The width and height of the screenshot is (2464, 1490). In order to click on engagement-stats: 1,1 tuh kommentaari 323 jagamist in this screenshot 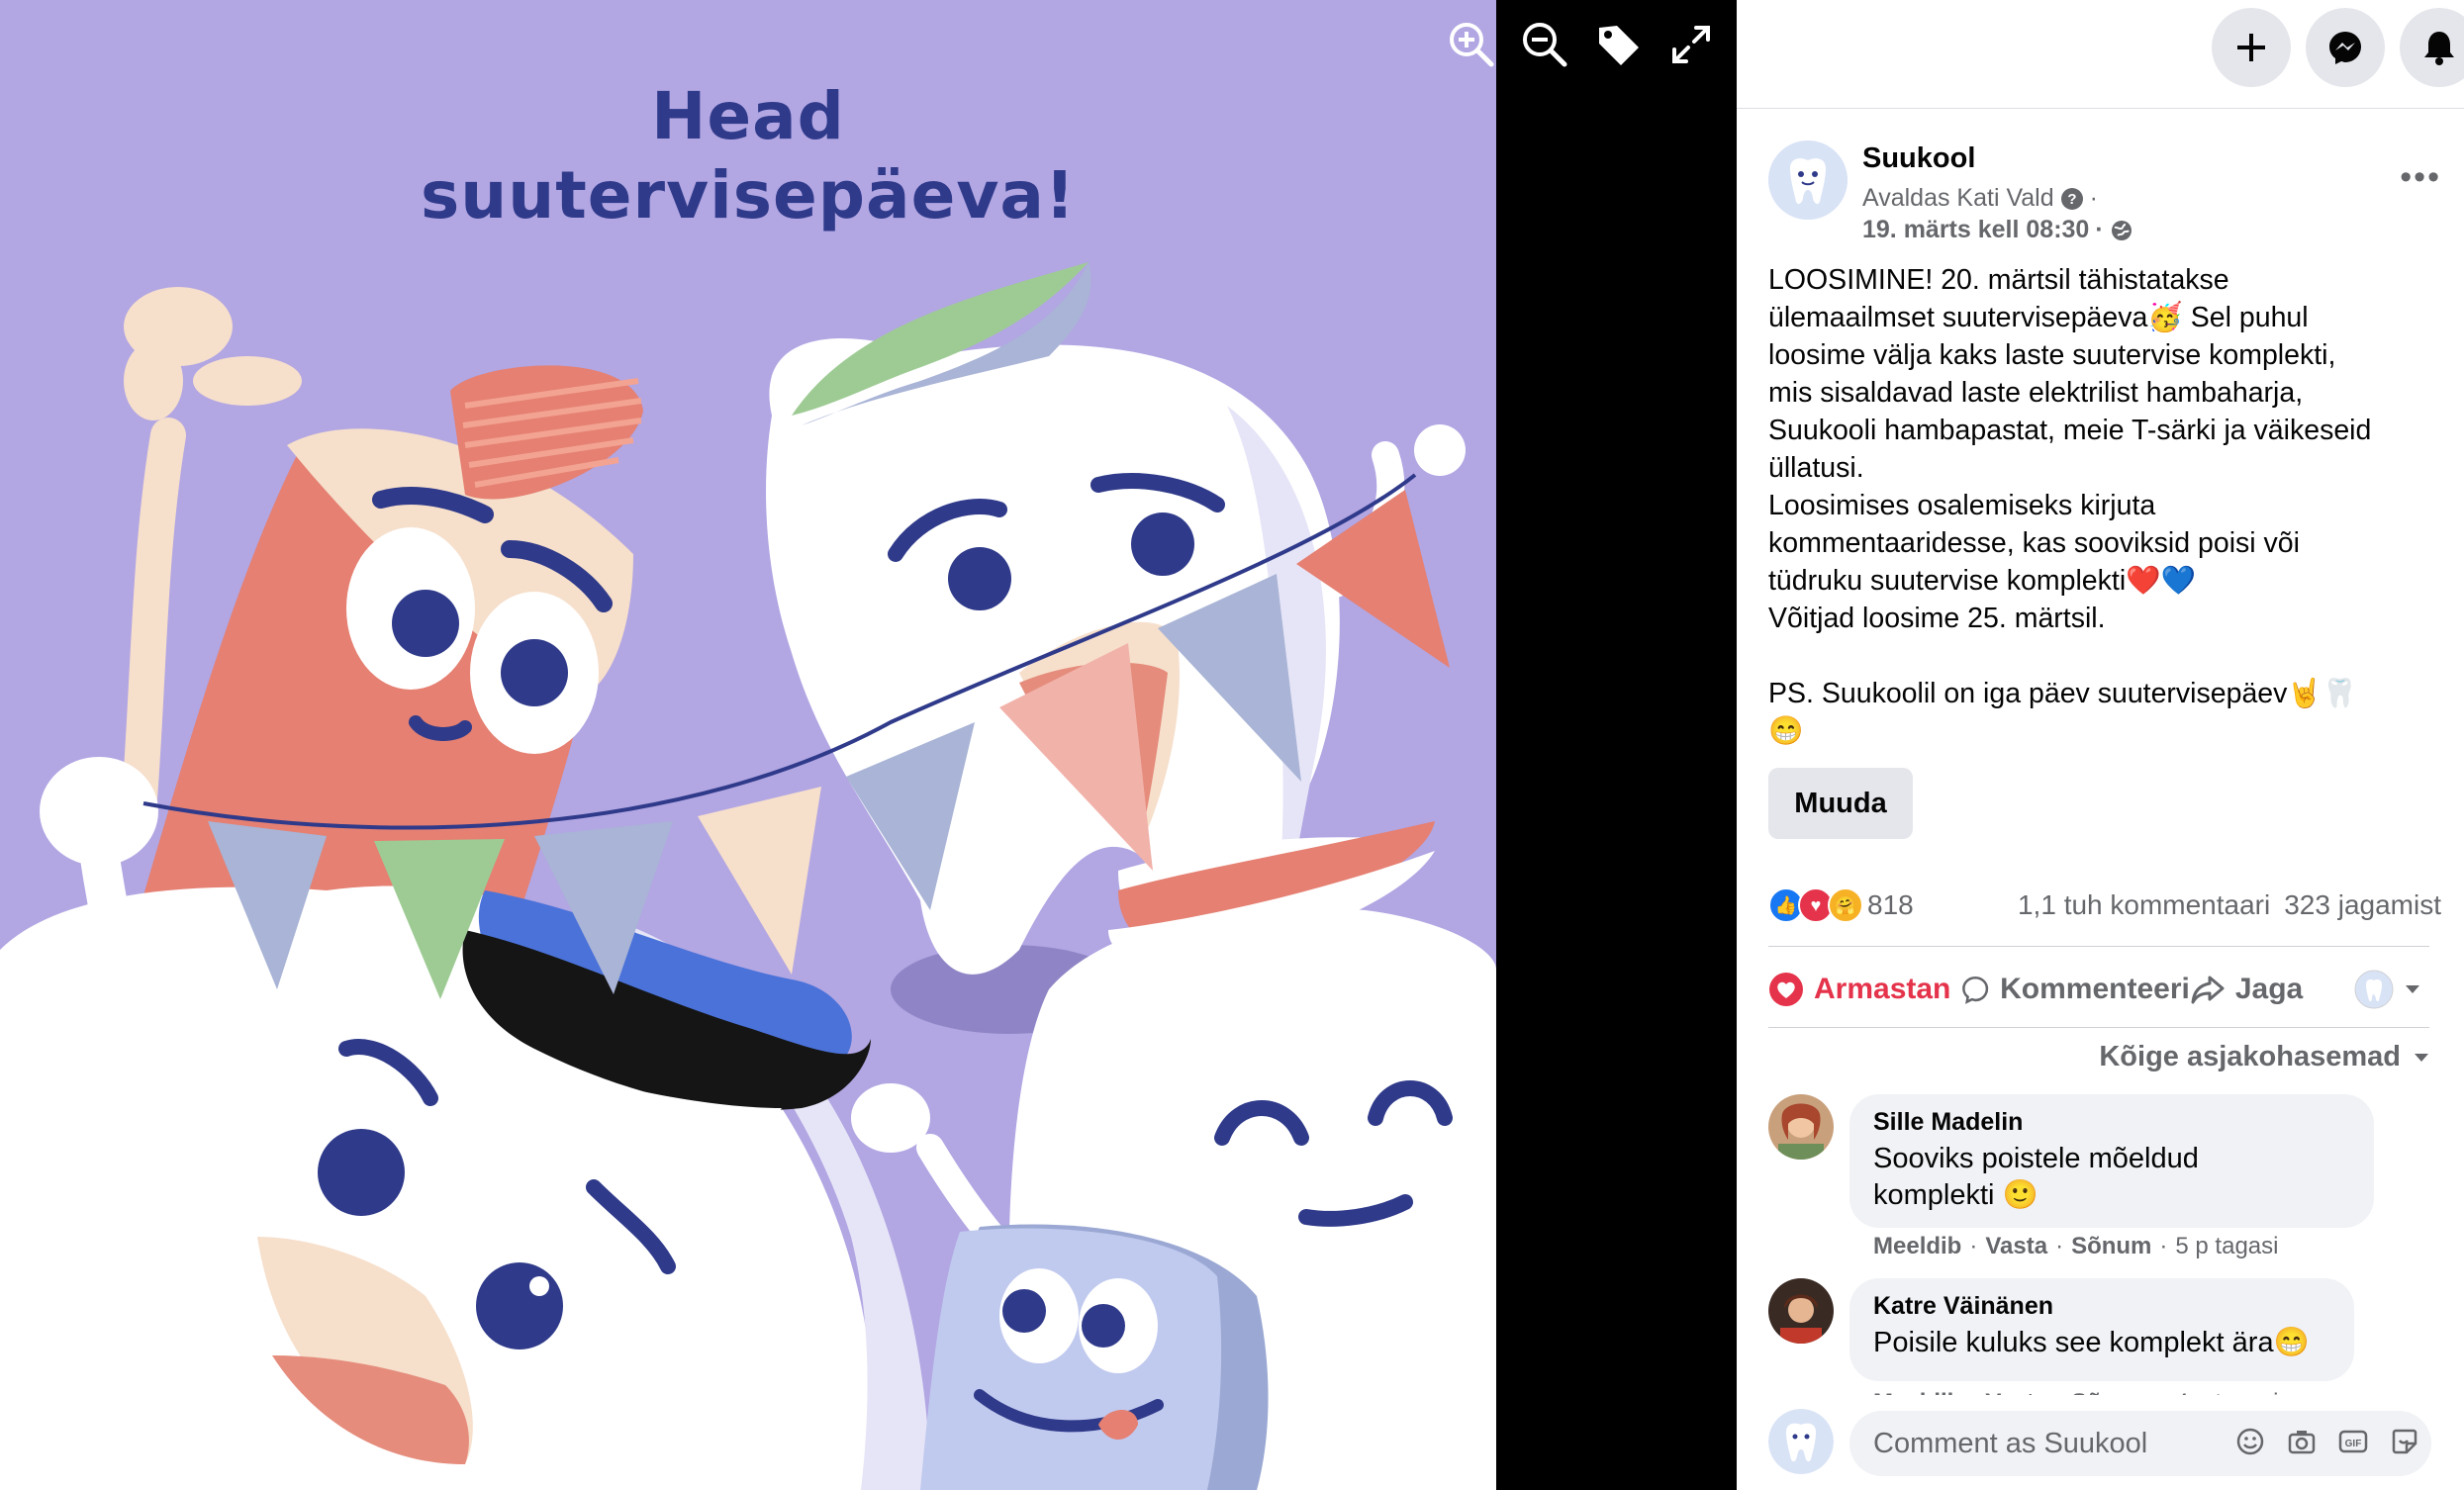, I will do `click(2229, 905)`.